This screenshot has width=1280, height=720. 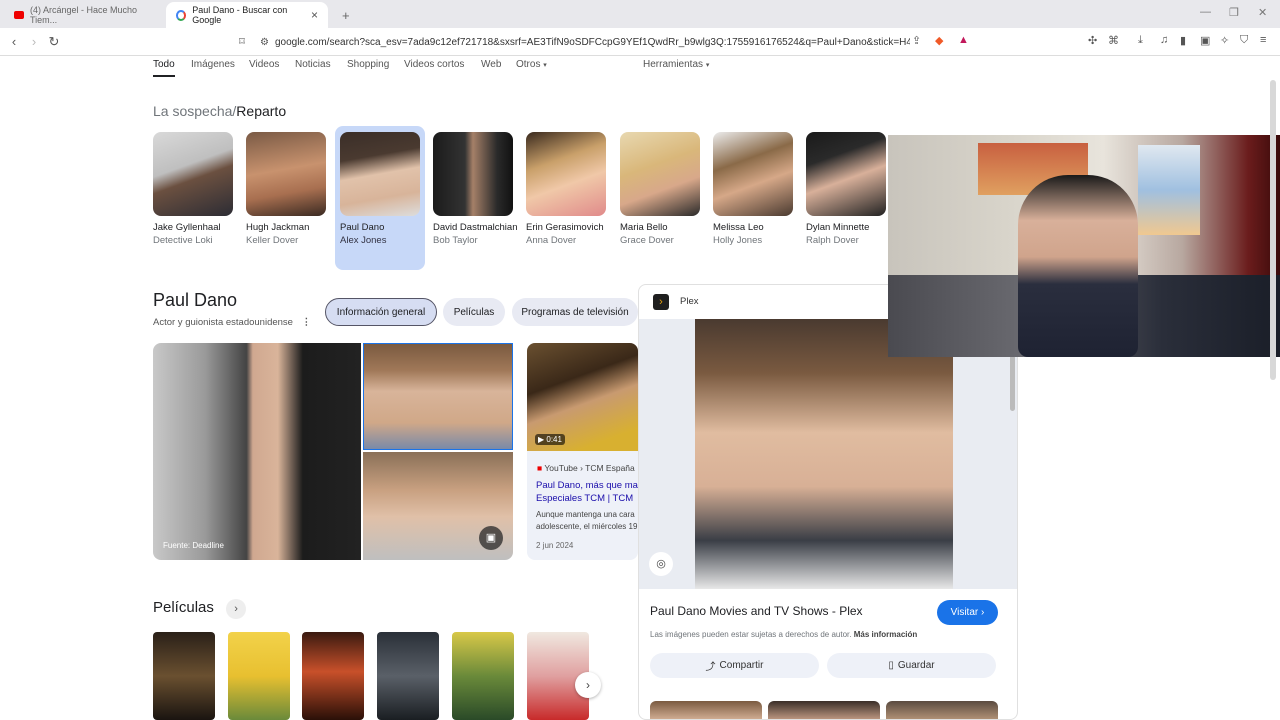 I want to click on tab-google-search: Paul Dano - Buscar con Google ×, so click(x=247, y=15).